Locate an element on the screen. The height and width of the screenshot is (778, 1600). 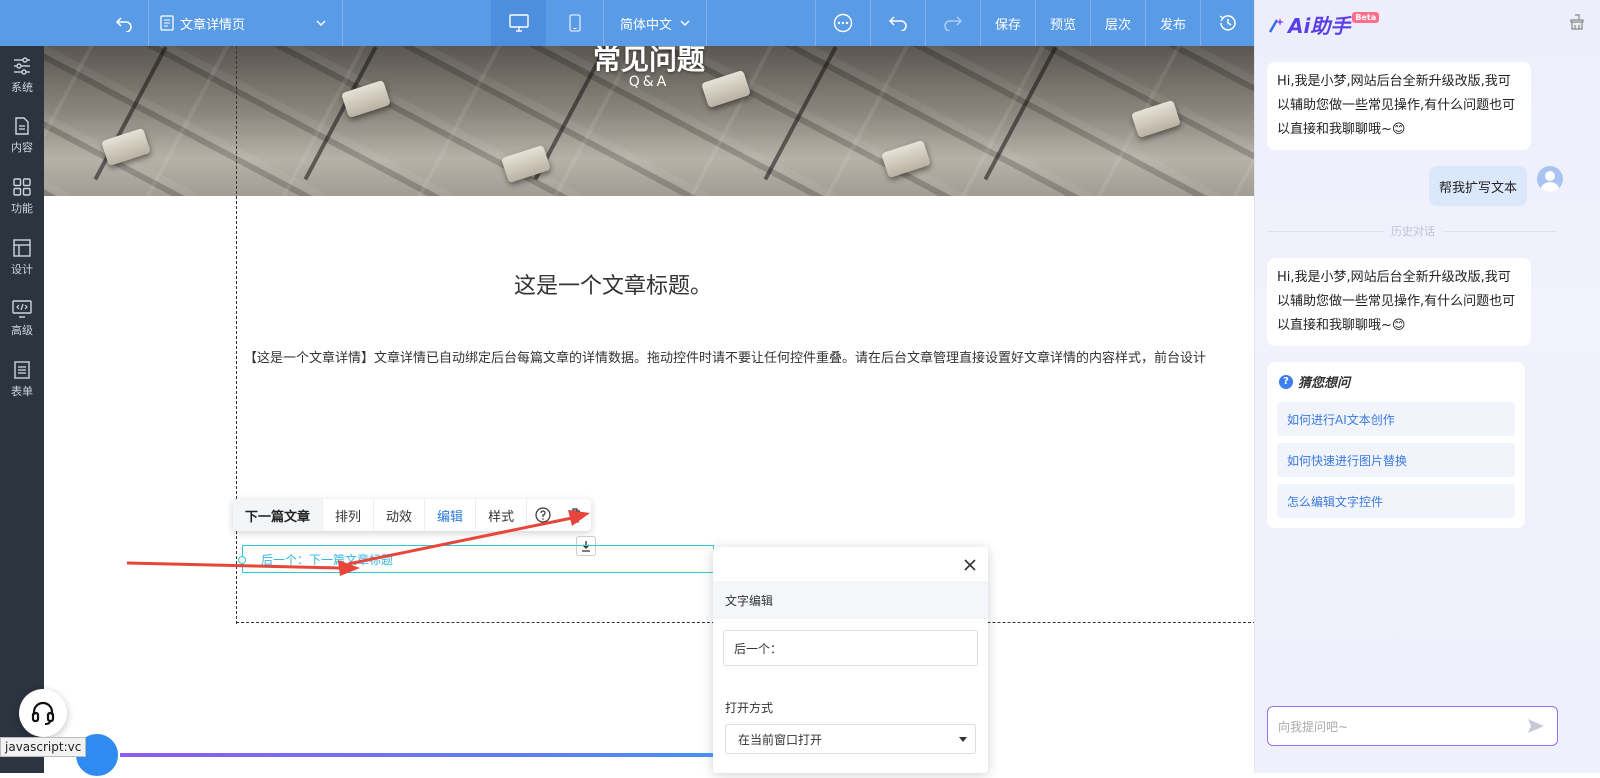
suggested-questions: ? 猜您想问 如何进行AI文本创作 如何快速进行图片替换 怎么编辑文字控件 is located at coordinates (1396, 445).